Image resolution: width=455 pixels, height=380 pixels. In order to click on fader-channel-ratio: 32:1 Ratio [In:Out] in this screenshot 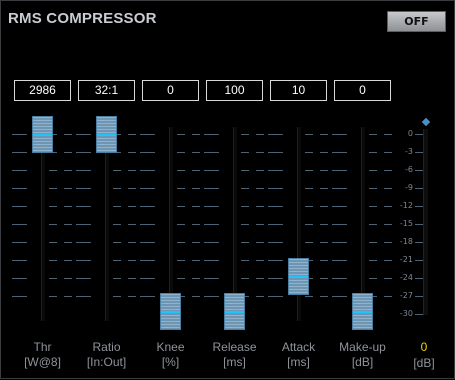, I will do `click(106, 190)`.